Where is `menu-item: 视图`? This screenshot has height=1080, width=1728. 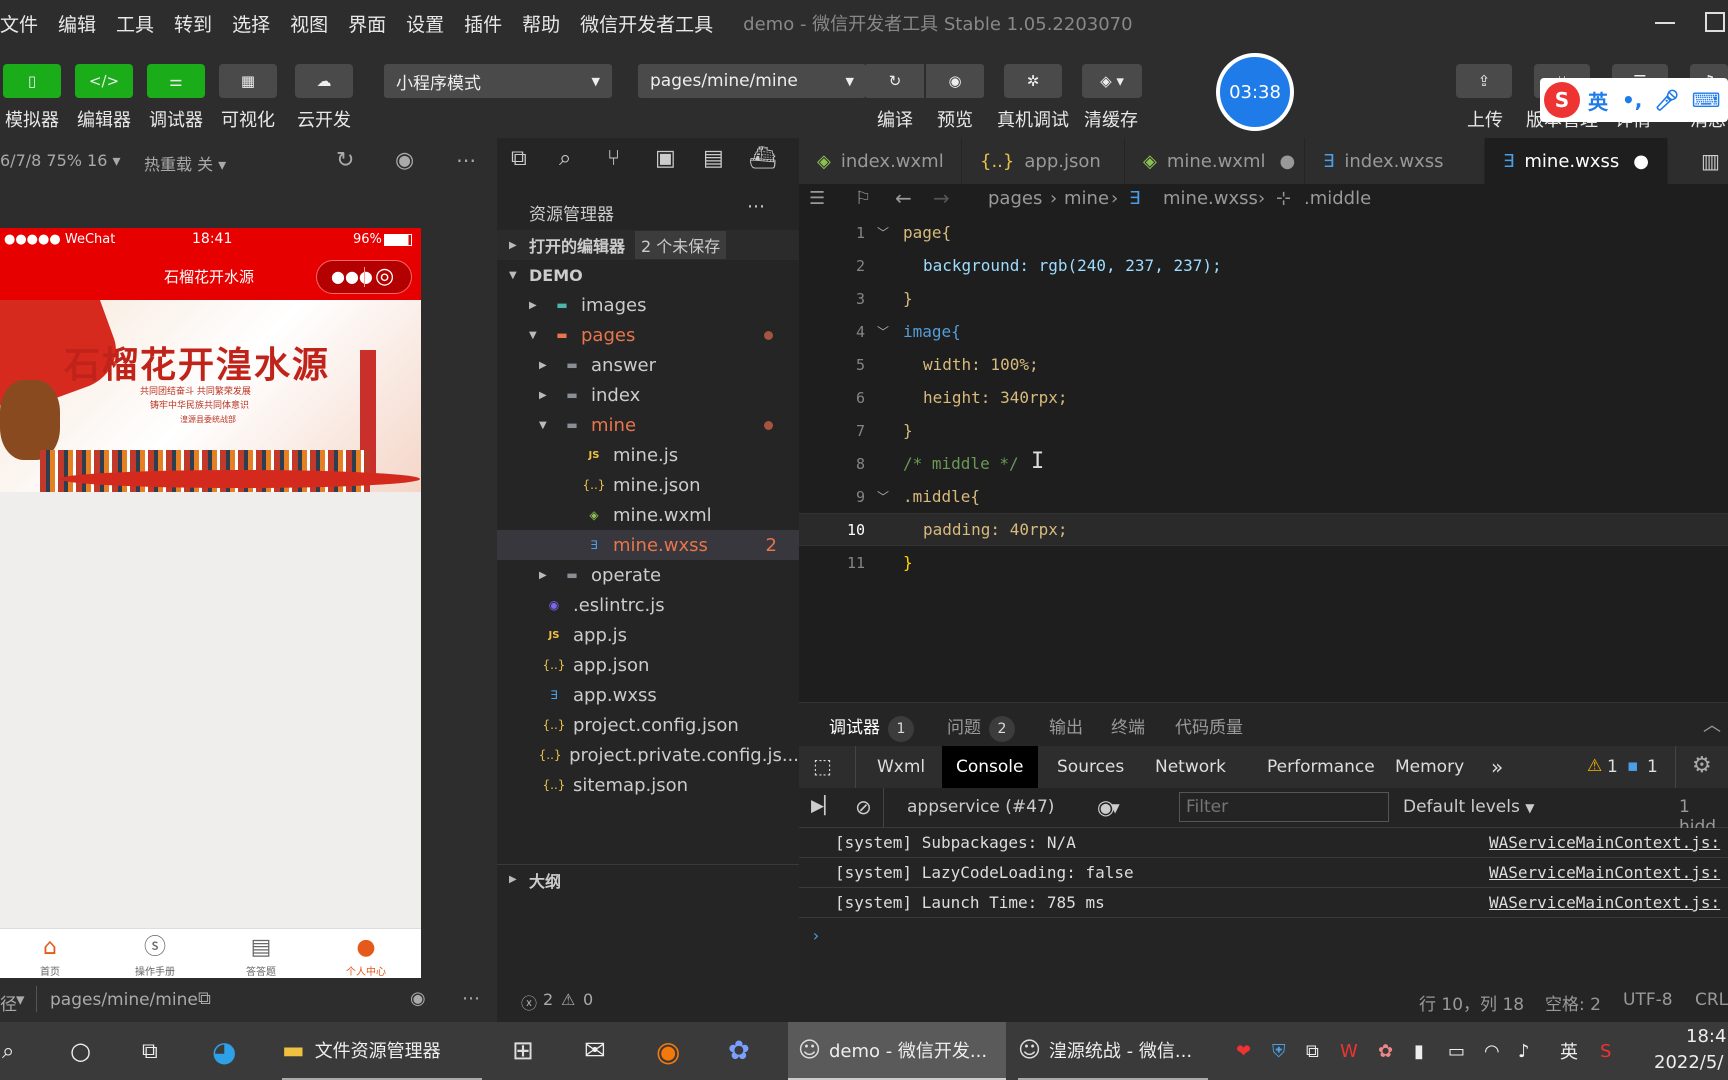
menu-item: 视图 is located at coordinates (309, 23).